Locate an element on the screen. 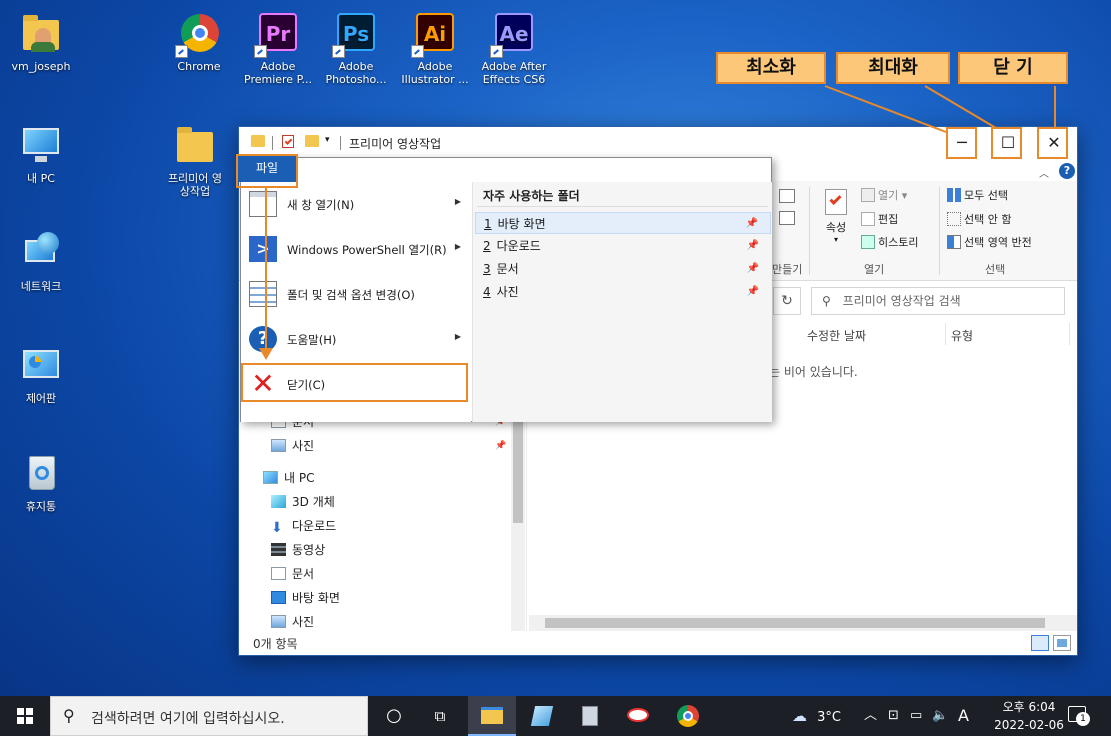  callout-minimize: 최소화 is located at coordinates (771, 68).